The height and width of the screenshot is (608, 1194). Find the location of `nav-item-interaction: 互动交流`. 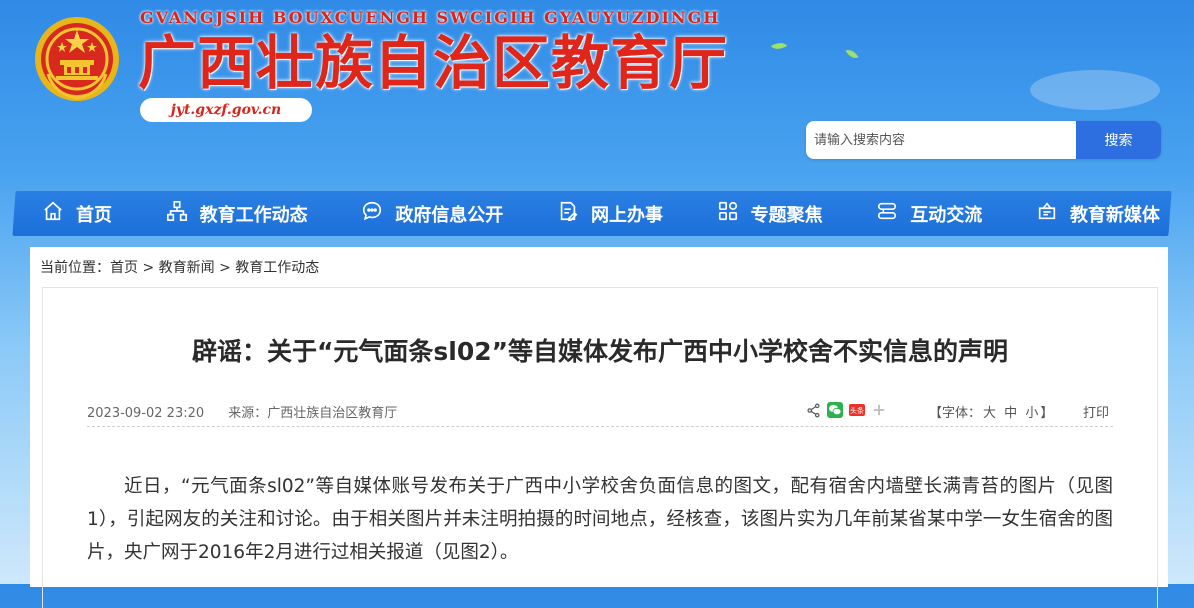

nav-item-interaction: 互动交流 is located at coordinates (929, 213).